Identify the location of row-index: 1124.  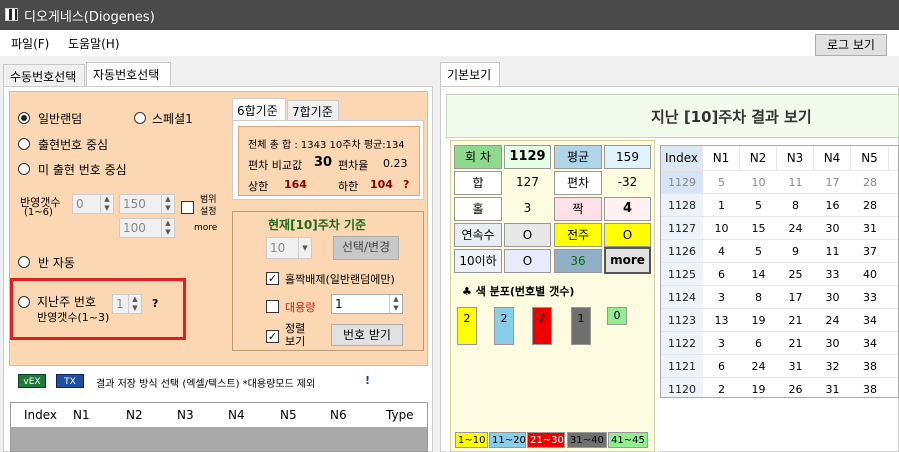
(682, 297).